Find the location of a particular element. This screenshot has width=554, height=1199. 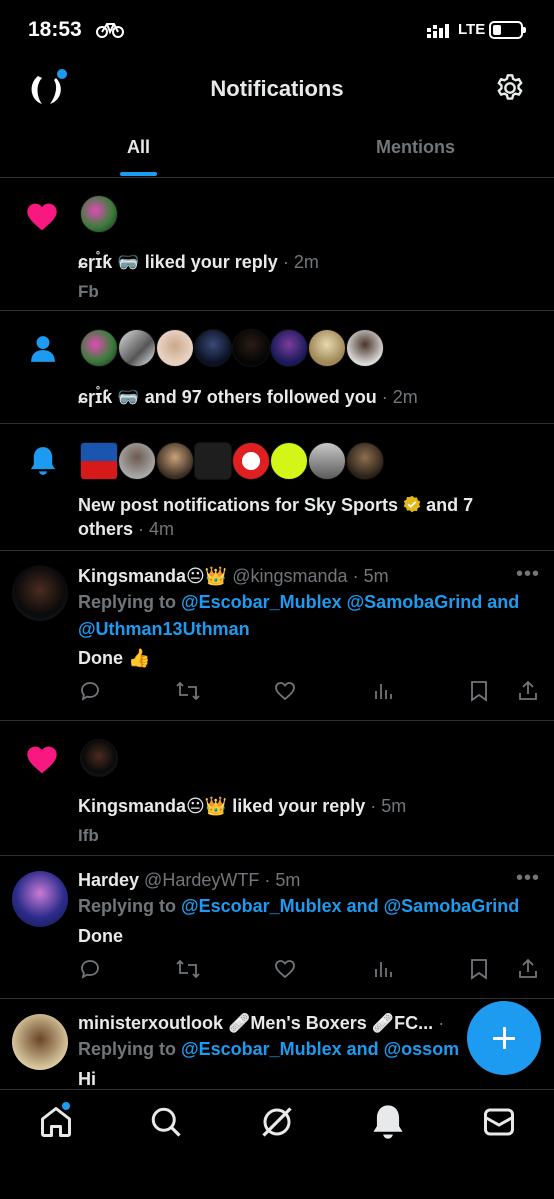

bike-icon is located at coordinates (110, 30).